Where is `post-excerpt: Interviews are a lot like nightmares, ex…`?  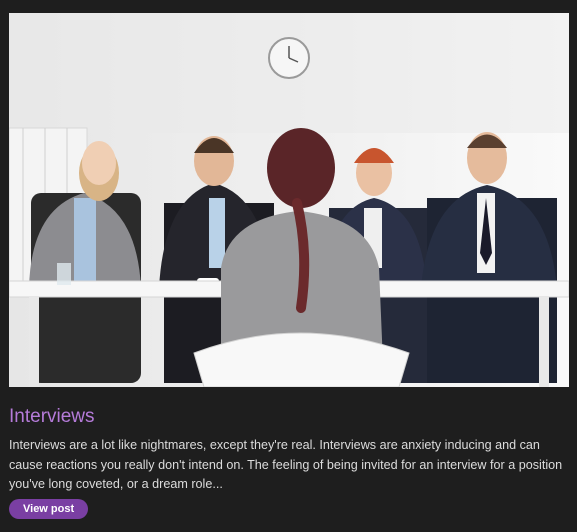
post-excerpt: Interviews are a lot like nightmares, ex… is located at coordinates (286, 464).